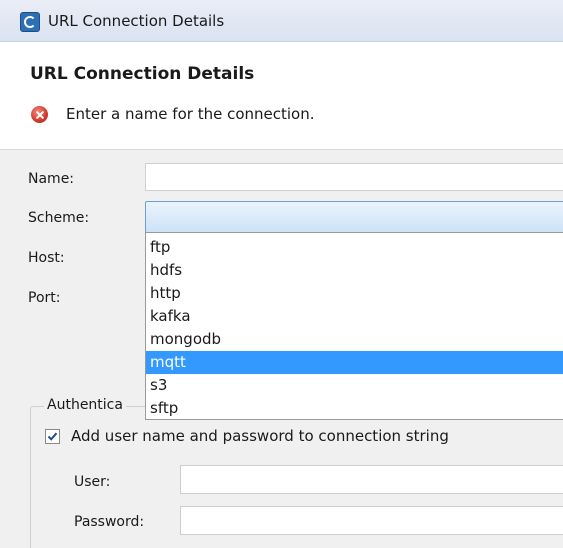 Image resolution: width=563 pixels, height=548 pixels. I want to click on scheme-option-ftp: ftp, so click(354, 247).